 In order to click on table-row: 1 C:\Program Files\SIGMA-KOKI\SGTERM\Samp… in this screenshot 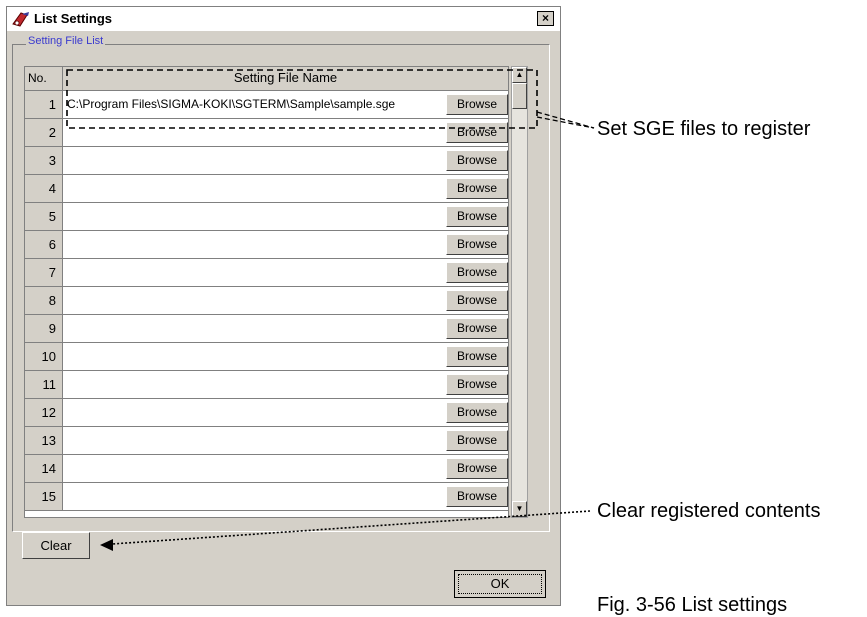, I will do `click(266, 105)`.